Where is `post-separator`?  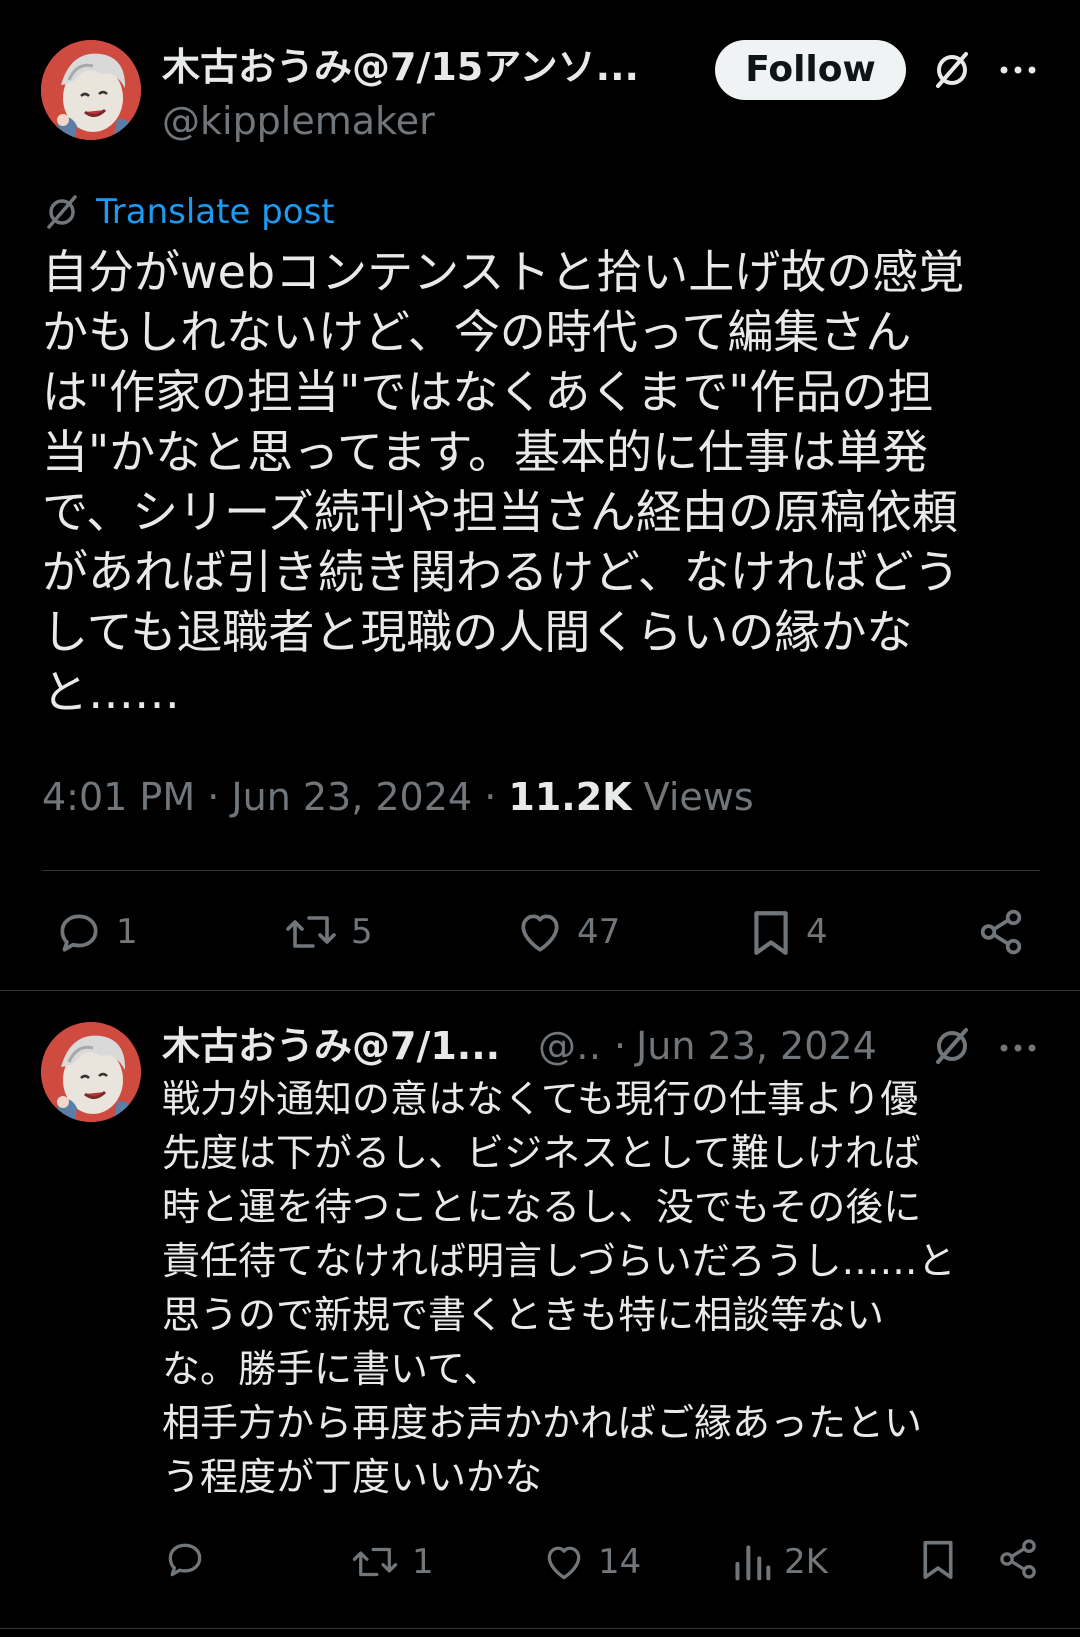
post-separator is located at coordinates (540, 990).